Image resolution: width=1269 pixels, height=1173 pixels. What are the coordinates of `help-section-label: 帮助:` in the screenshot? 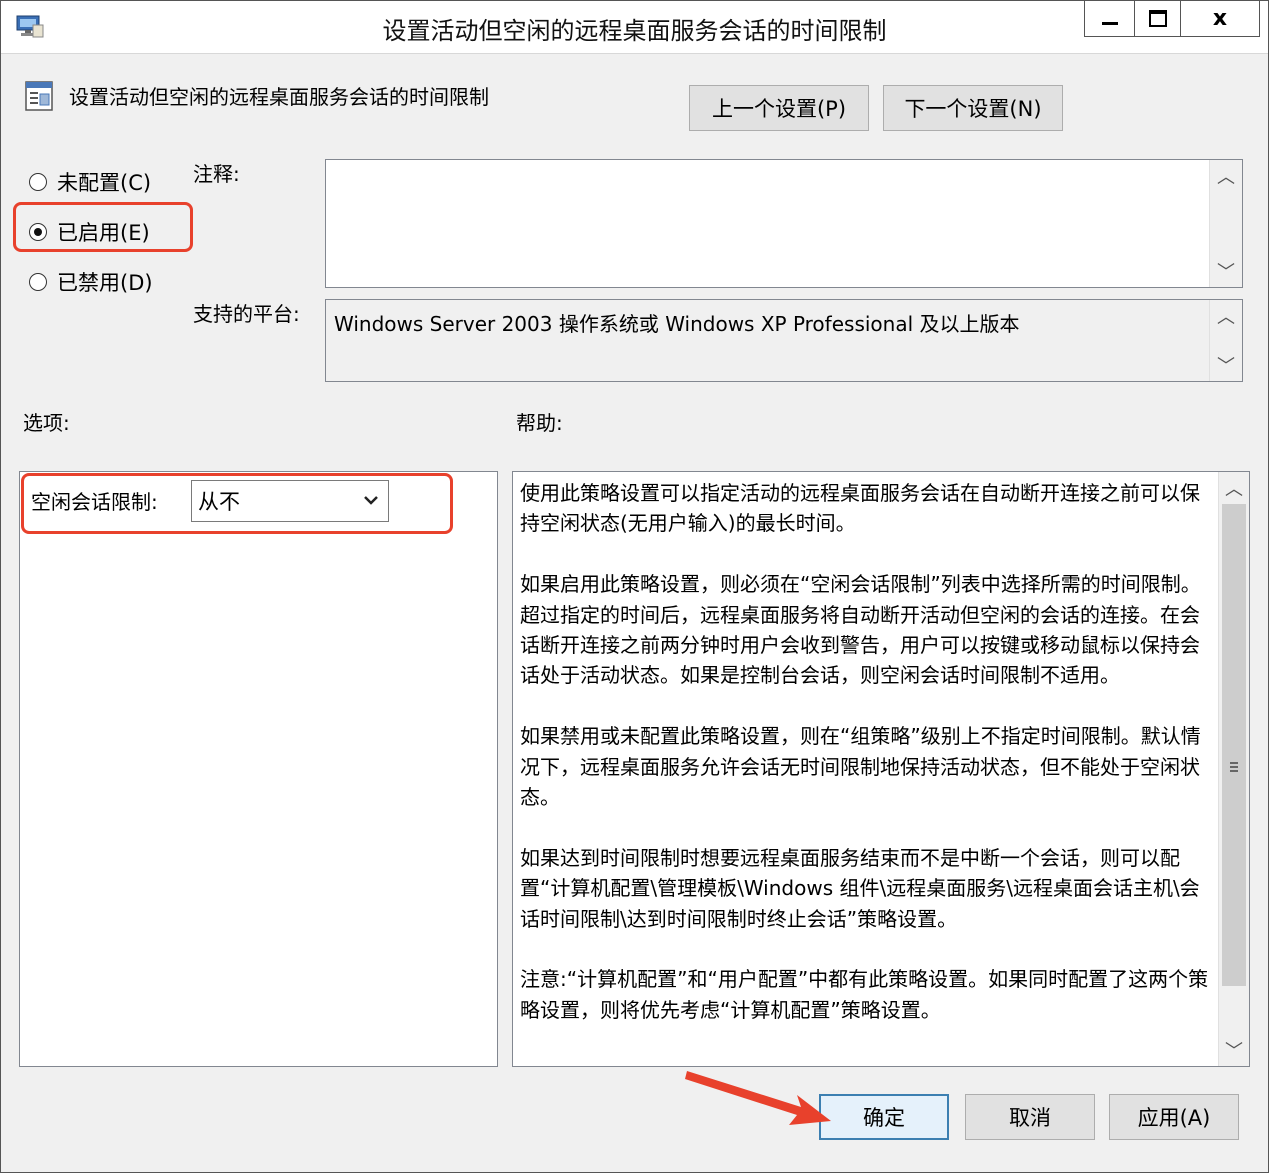 It's located at (539, 423).